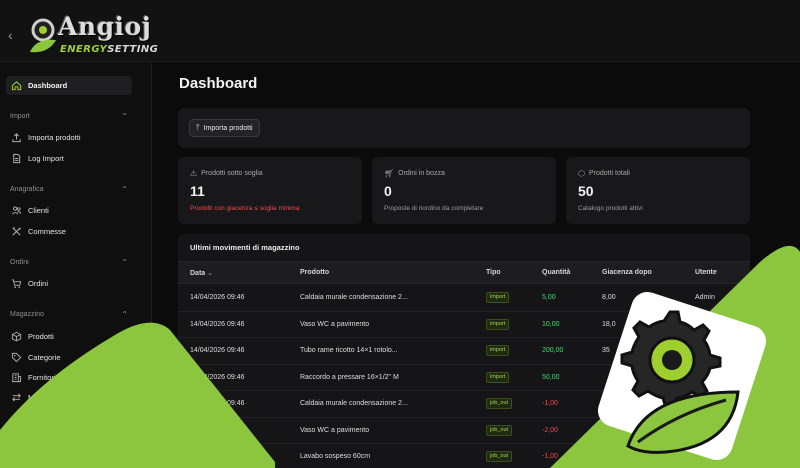 The image size is (800, 468). Describe the element at coordinates (32, 336) in the screenshot. I see `sidebar-item-prodotti: Prodotti` at that location.